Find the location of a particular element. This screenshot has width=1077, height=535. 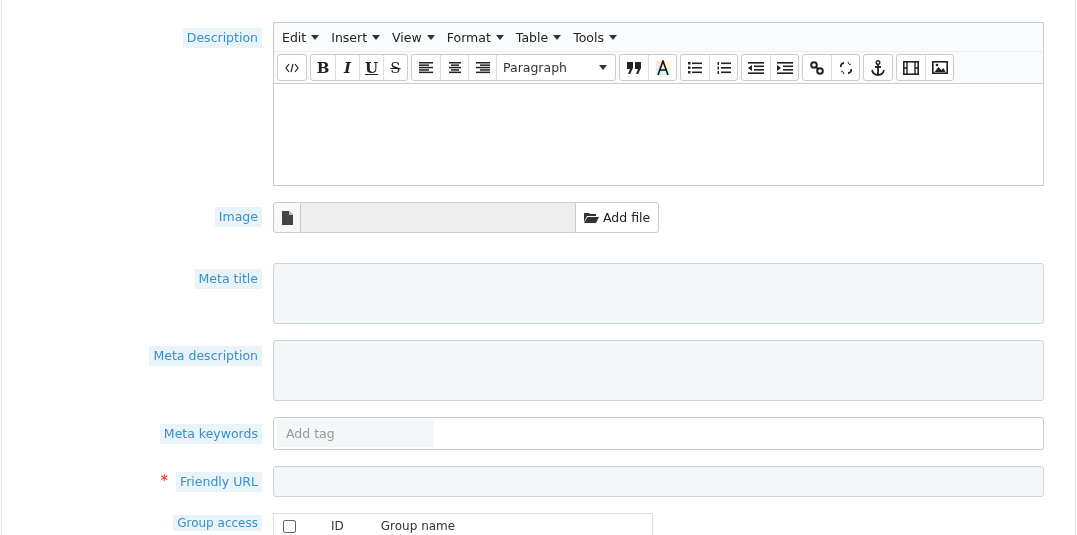

file-name-field is located at coordinates (438, 217).